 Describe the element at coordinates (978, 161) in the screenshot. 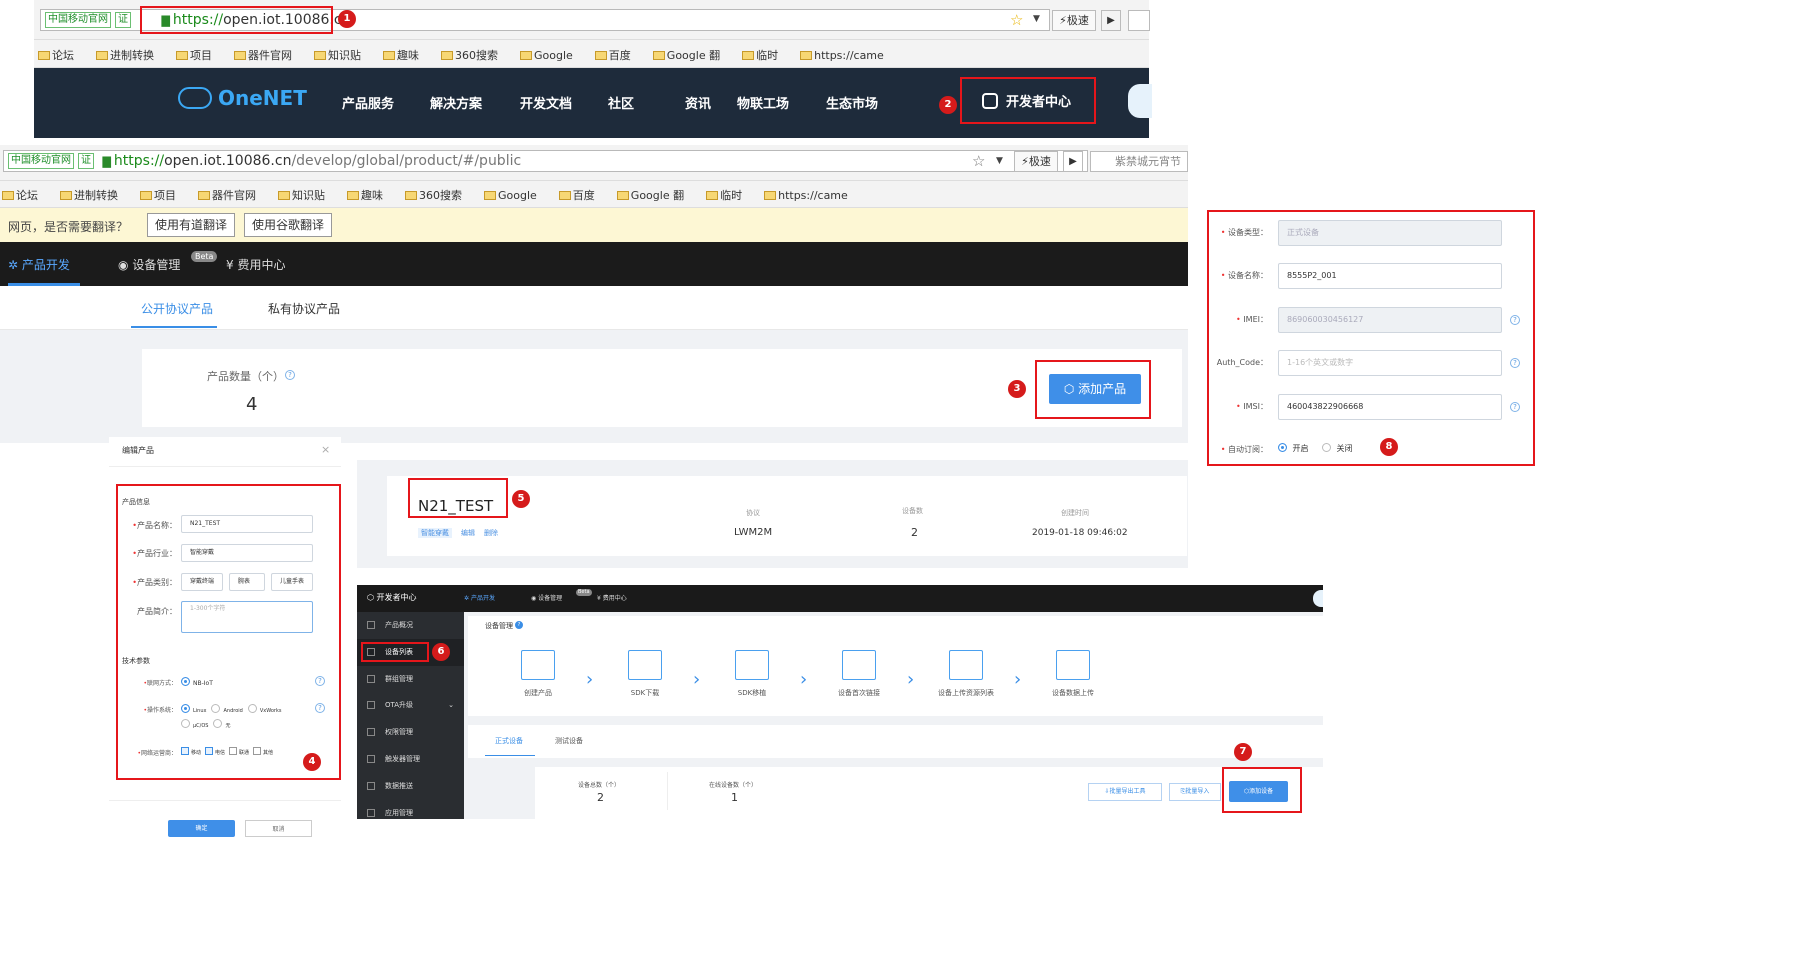

I see `star-icon-2: ☆` at that location.